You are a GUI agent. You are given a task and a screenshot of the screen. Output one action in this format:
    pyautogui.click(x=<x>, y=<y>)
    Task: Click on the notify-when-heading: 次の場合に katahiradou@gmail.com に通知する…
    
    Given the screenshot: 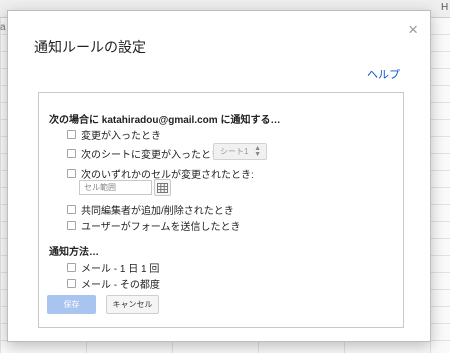 What is the action you would take?
    pyautogui.click(x=165, y=120)
    